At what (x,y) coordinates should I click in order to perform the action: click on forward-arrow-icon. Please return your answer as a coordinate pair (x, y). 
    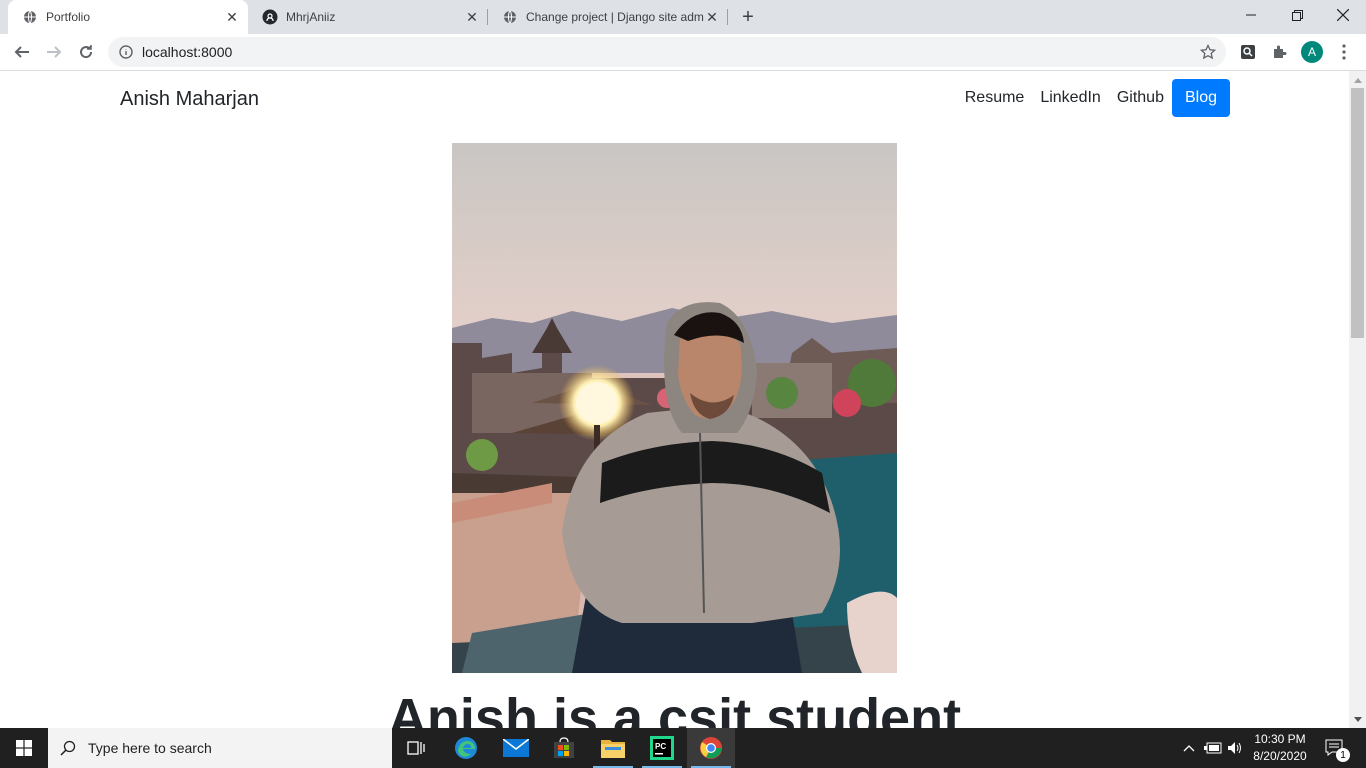
    Looking at the image, I should click on (54, 52).